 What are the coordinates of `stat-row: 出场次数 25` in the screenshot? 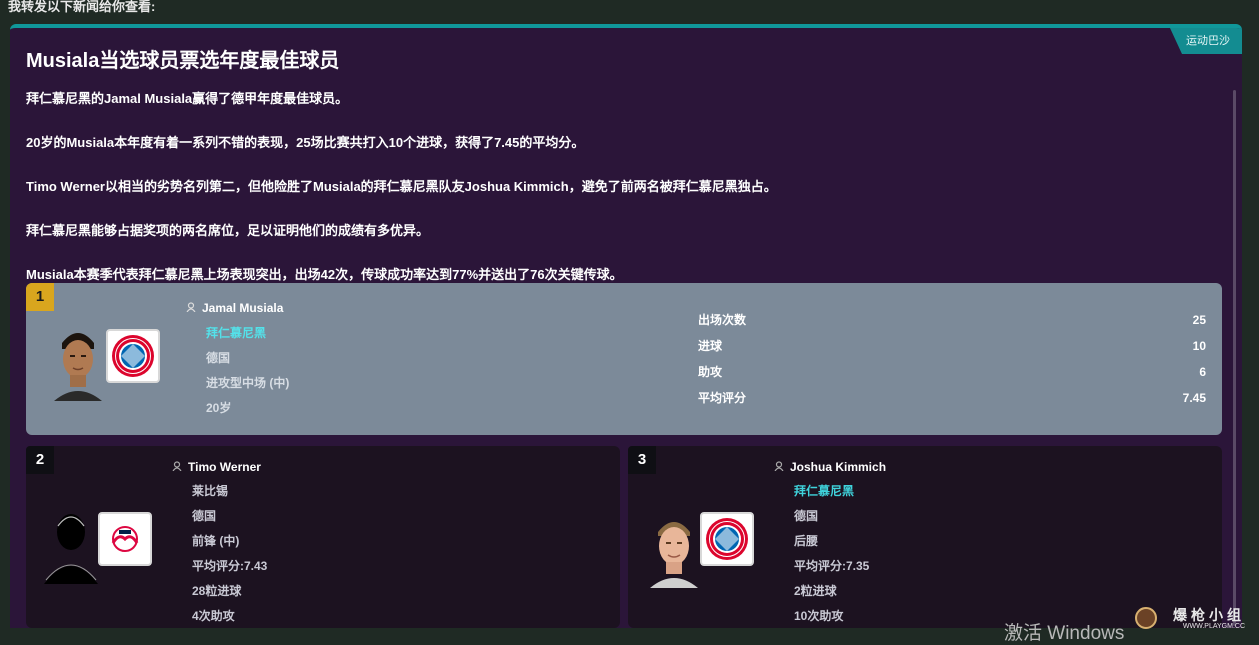 It's located at (952, 320).